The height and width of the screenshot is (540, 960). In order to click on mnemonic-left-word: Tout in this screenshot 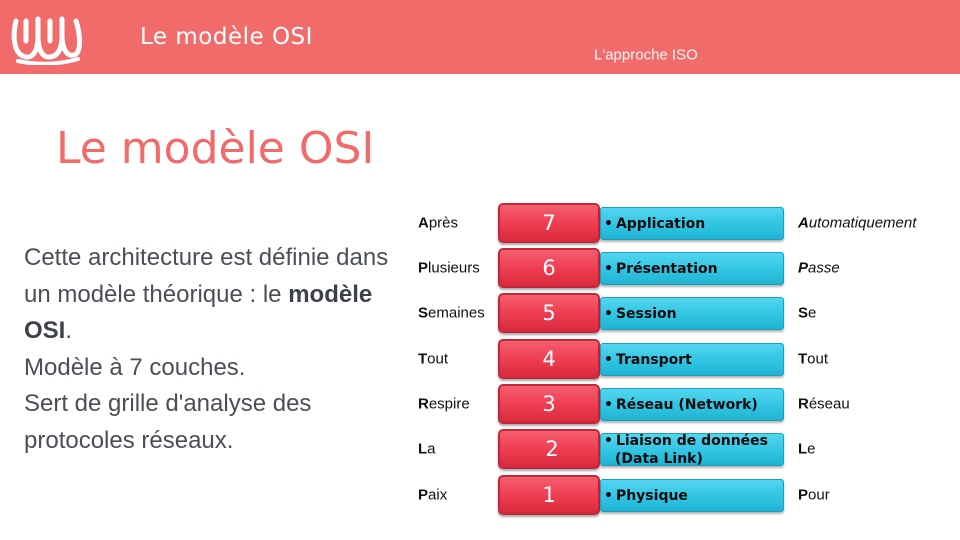, I will do `click(433, 359)`.